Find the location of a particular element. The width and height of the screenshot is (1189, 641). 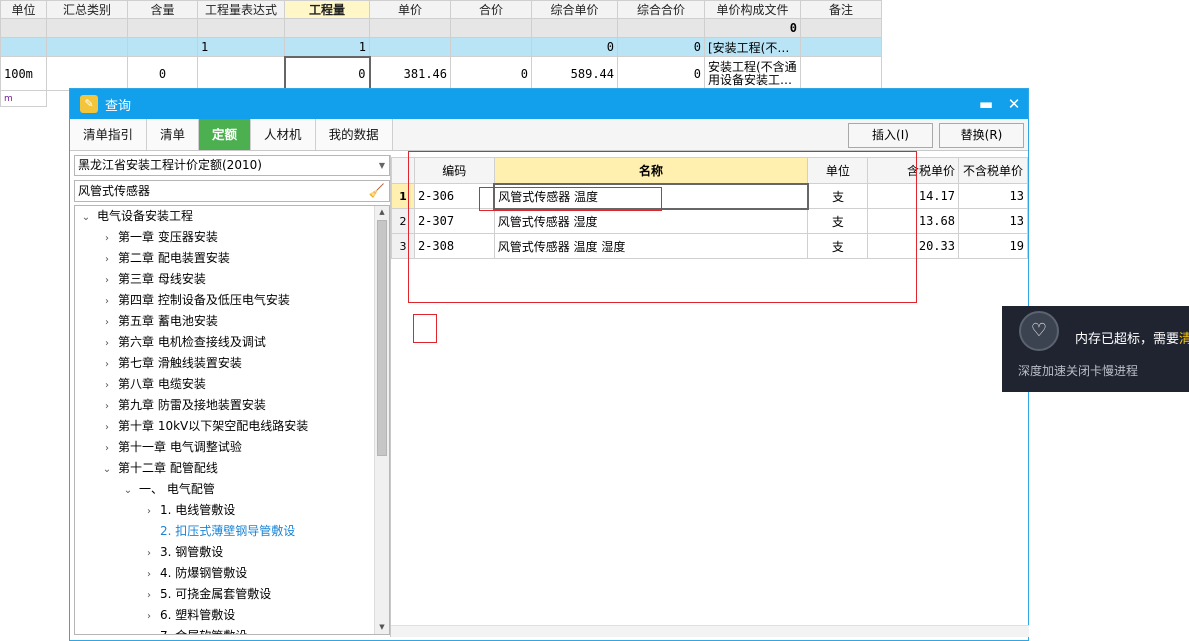

table-row: 0 is located at coordinates (441, 28).